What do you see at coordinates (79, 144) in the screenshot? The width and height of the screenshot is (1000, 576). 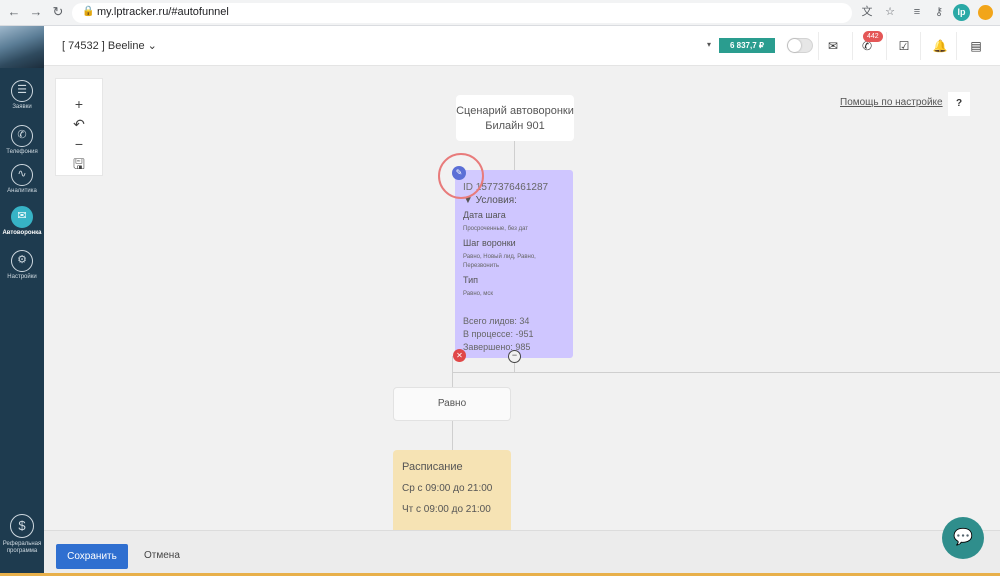 I see `zoom-out-icon: −` at bounding box center [79, 144].